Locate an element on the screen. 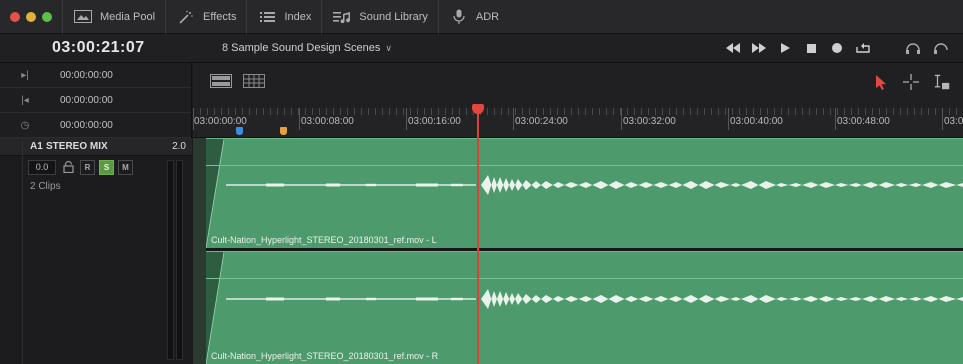 Image resolution: width=963 pixels, height=364 pixels. ruler-minor-ticks is located at coordinates (578, 111).